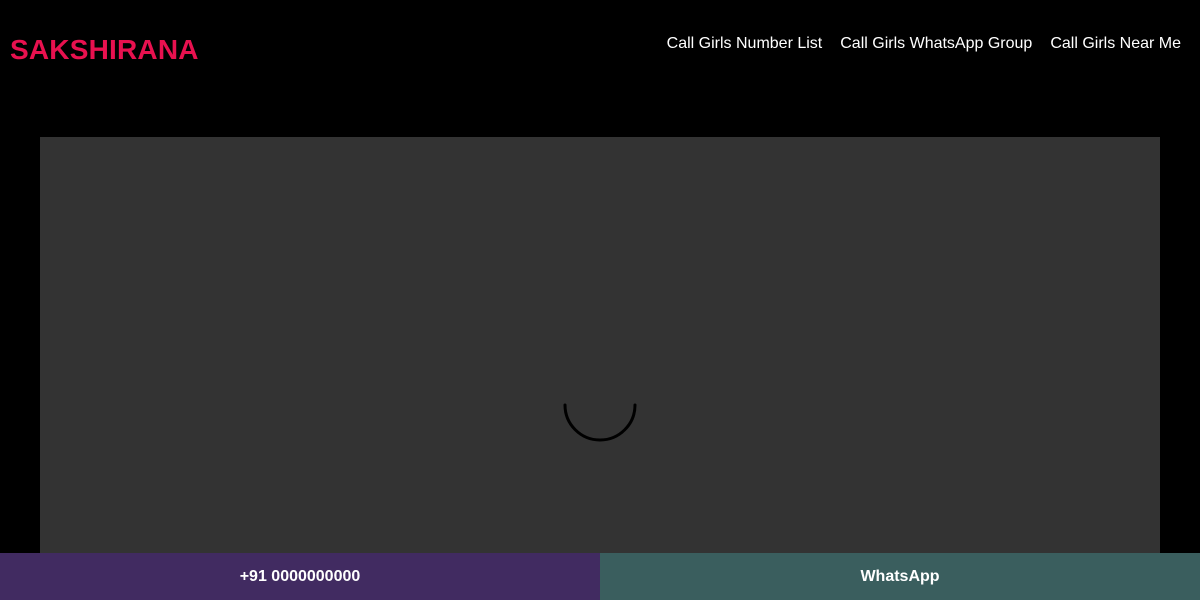  I want to click on bottom-action-bar: +91 0000000000 WhatsApp, so click(600, 576).